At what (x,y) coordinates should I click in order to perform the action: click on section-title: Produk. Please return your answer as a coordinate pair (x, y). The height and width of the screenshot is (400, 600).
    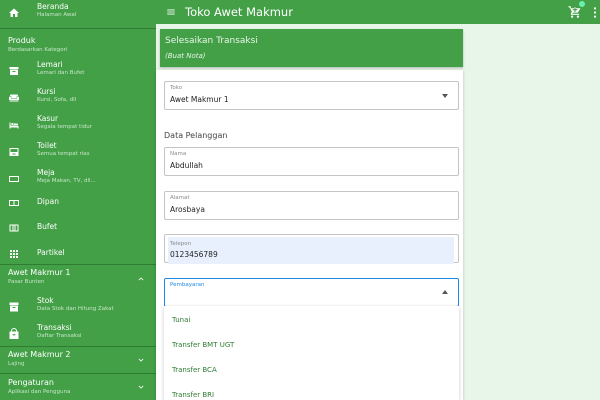
    Looking at the image, I should click on (22, 40).